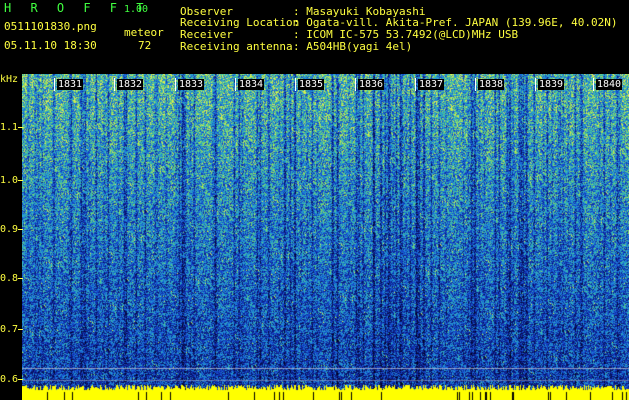 This screenshot has height=400, width=629. Describe the element at coordinates (251, 84) in the screenshot. I see `time-label: 1834` at that location.